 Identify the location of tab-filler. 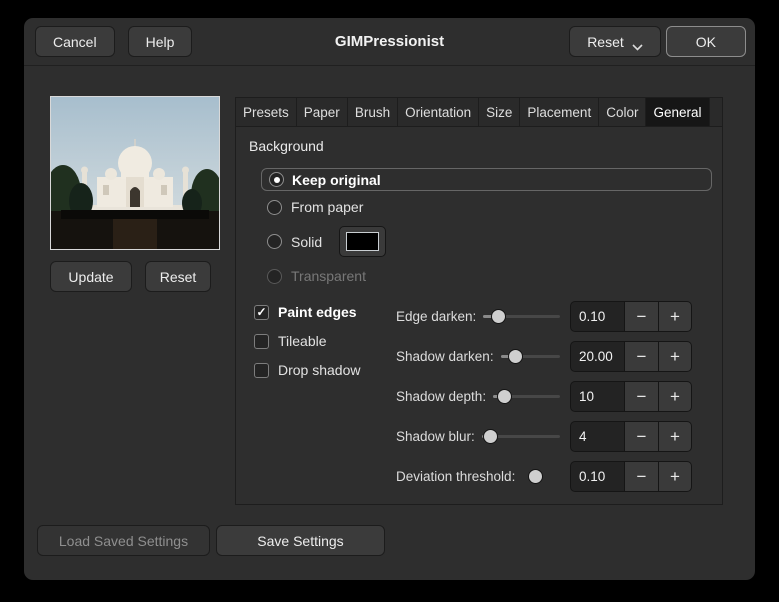
(716, 112).